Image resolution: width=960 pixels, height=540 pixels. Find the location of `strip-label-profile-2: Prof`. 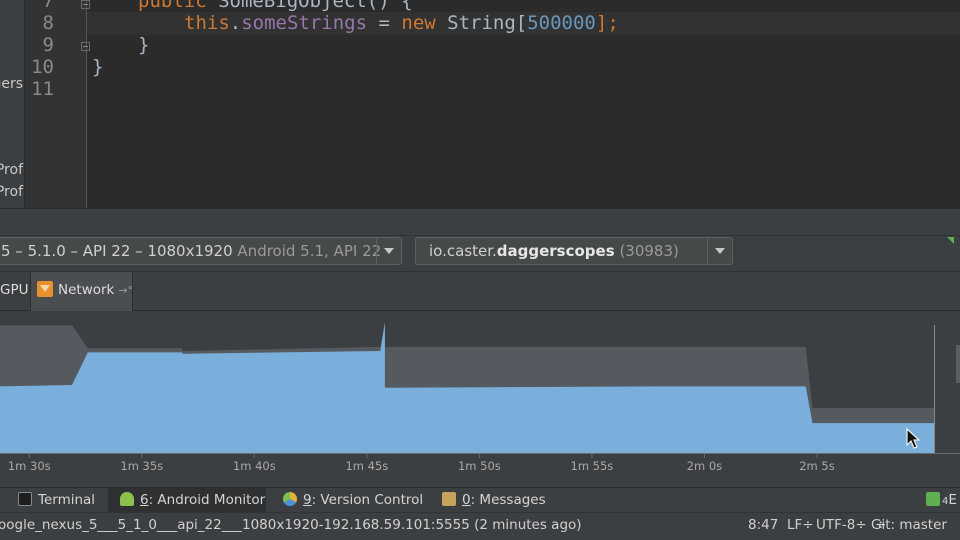

strip-label-profile-2: Prof is located at coordinates (11, 192).